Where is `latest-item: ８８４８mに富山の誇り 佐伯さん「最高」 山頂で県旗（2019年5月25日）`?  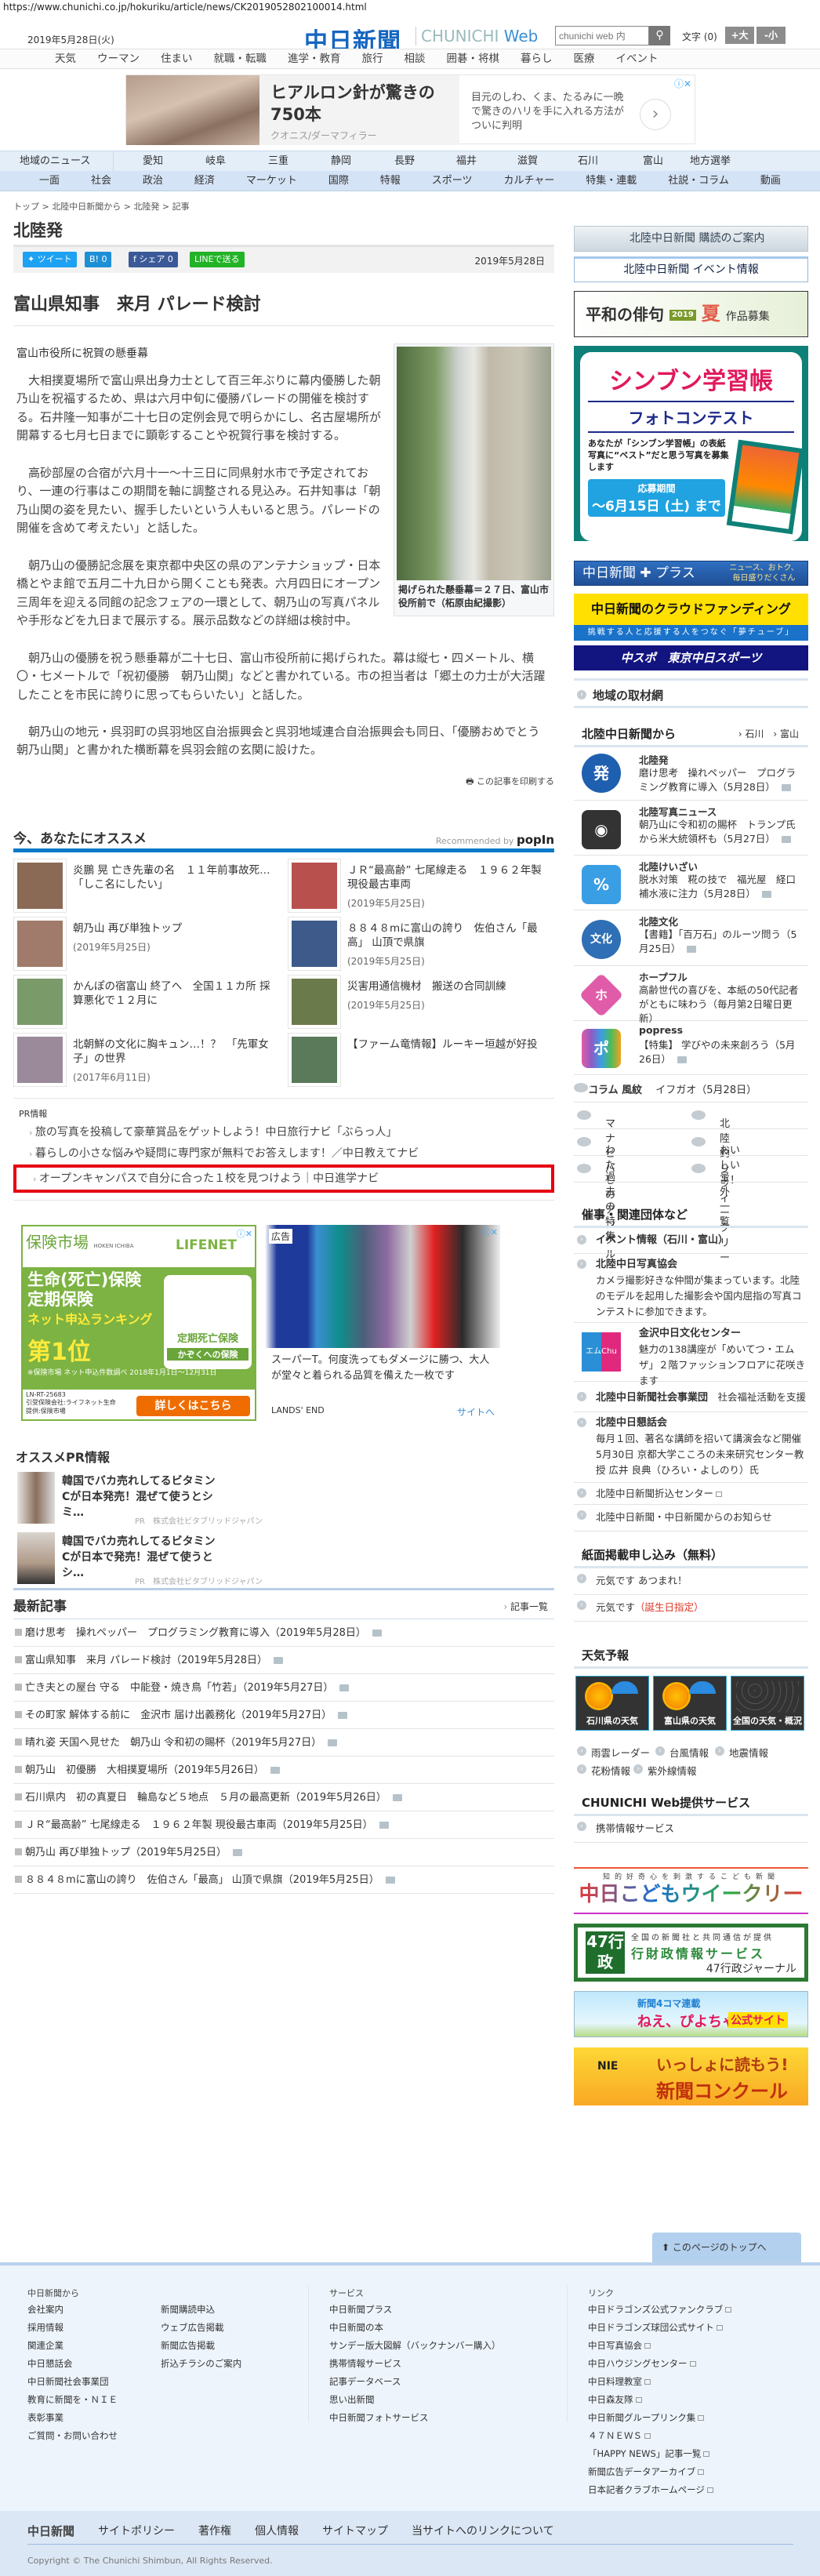 latest-item: ８８４８mに富山の誇り 佐伯さん「最高」 山頂で県旗（2019年5月25日） is located at coordinates (283, 1880).